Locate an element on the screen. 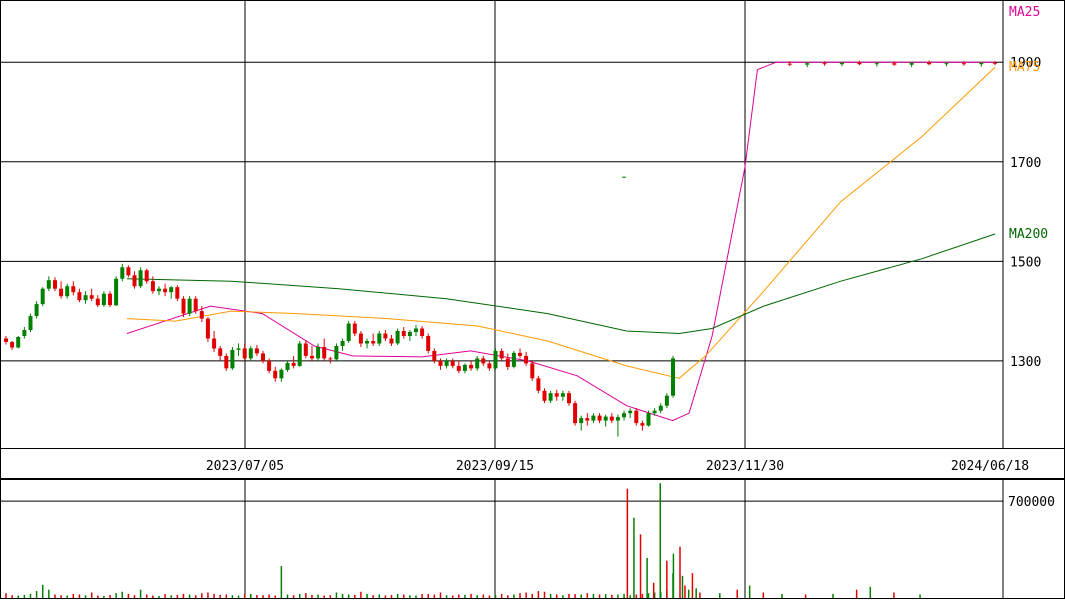 Image resolution: width=1065 pixels, height=600 pixels. price-tick-label: 1300 is located at coordinates (1025, 362).